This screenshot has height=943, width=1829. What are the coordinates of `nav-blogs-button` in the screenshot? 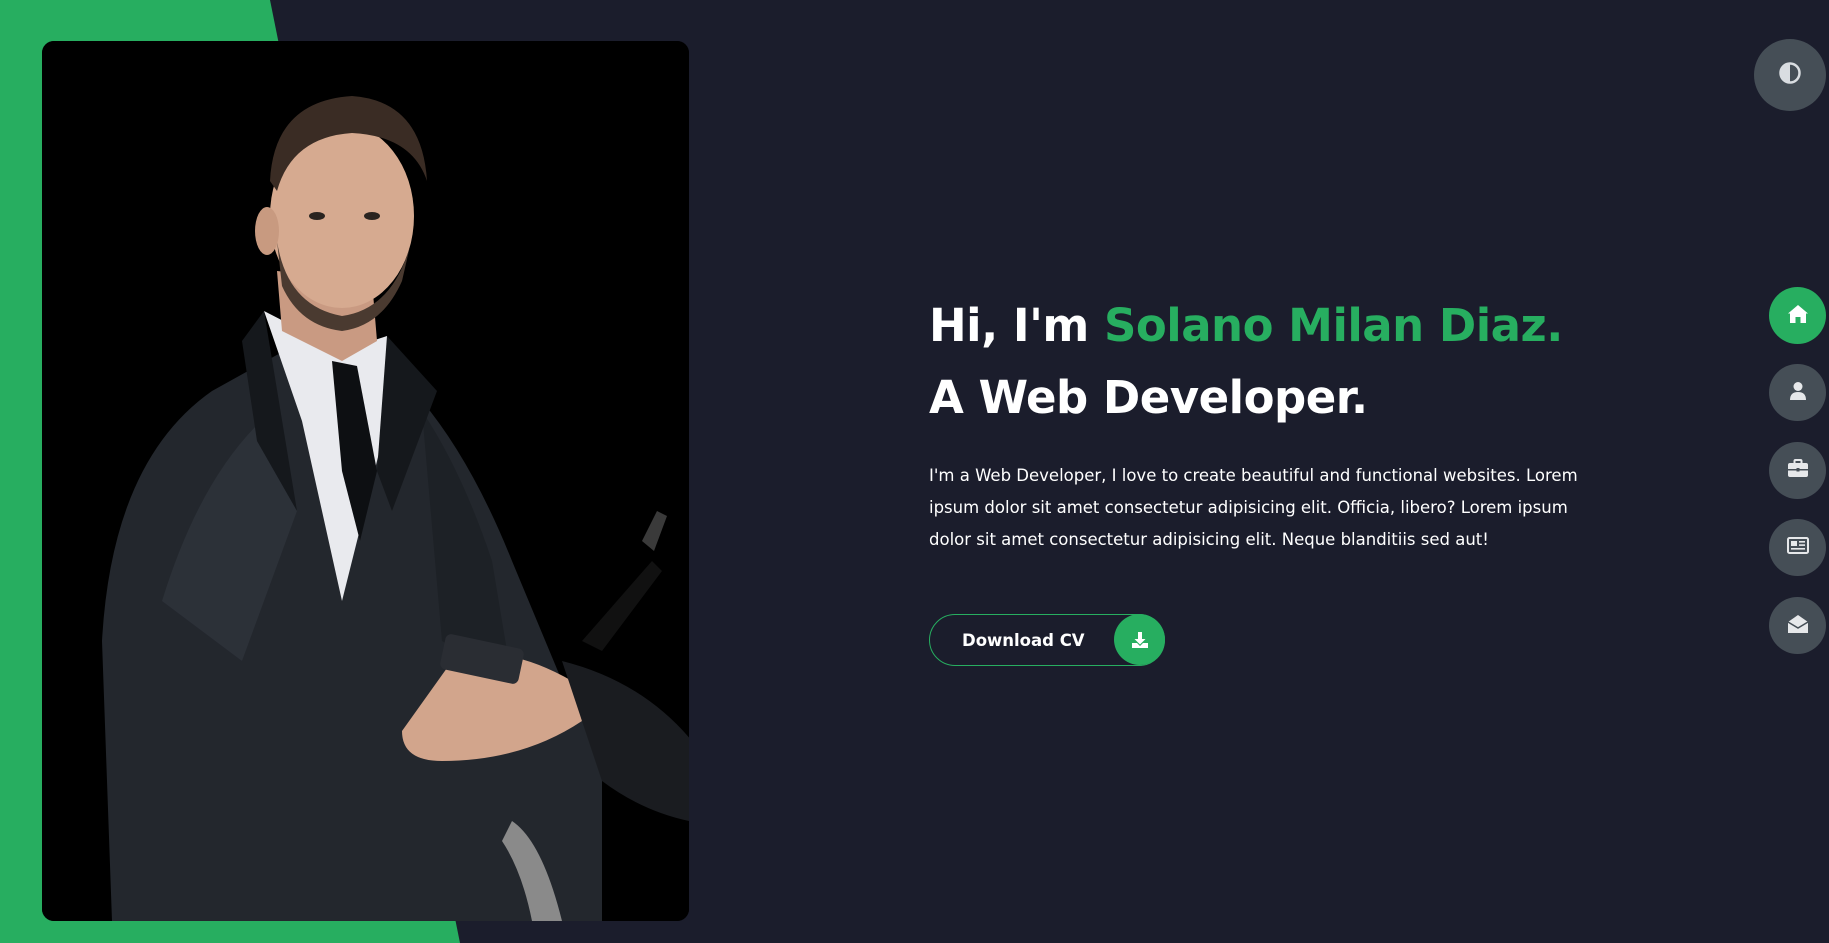 It's located at (1797, 547).